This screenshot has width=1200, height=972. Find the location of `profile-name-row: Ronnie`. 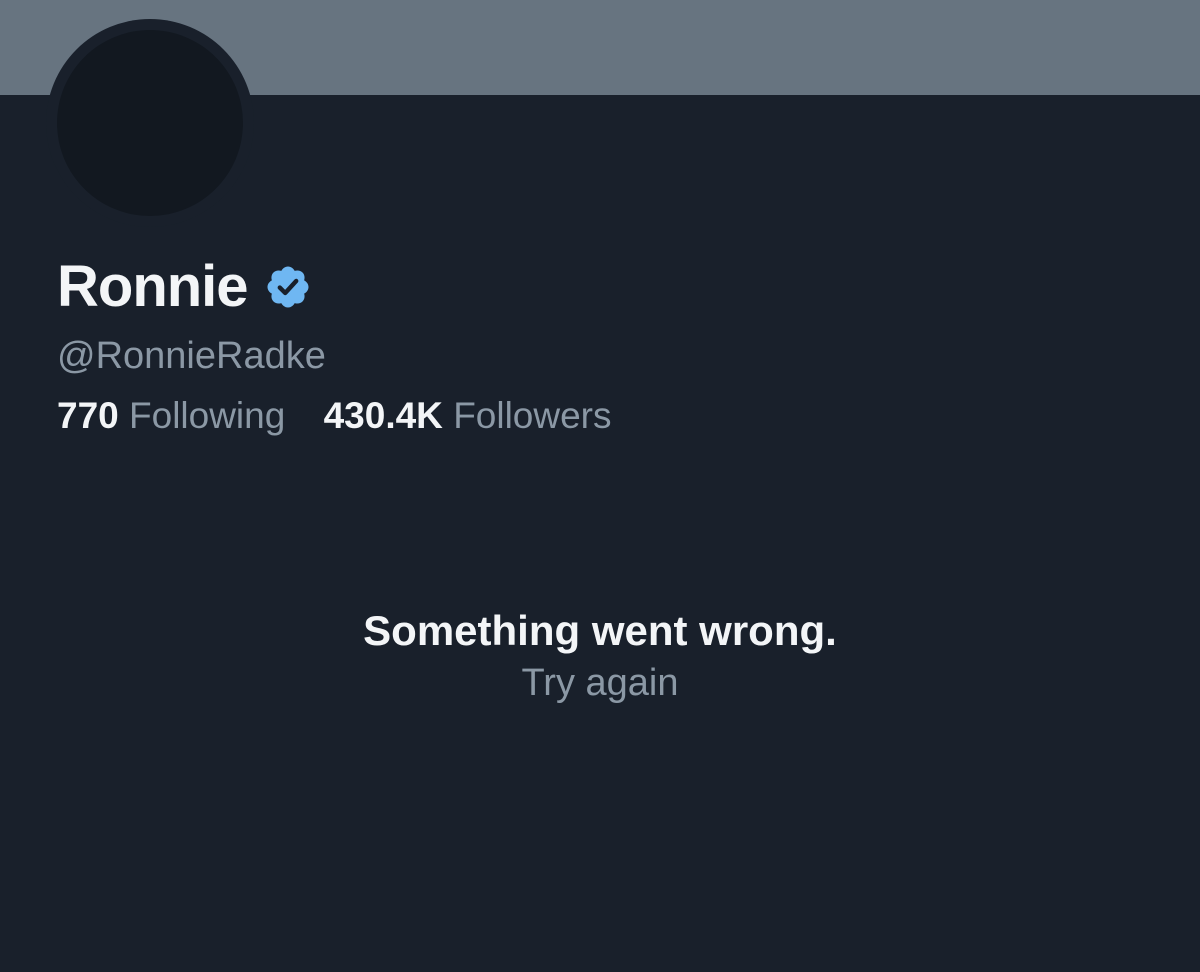

profile-name-row: Ronnie is located at coordinates (184, 287).